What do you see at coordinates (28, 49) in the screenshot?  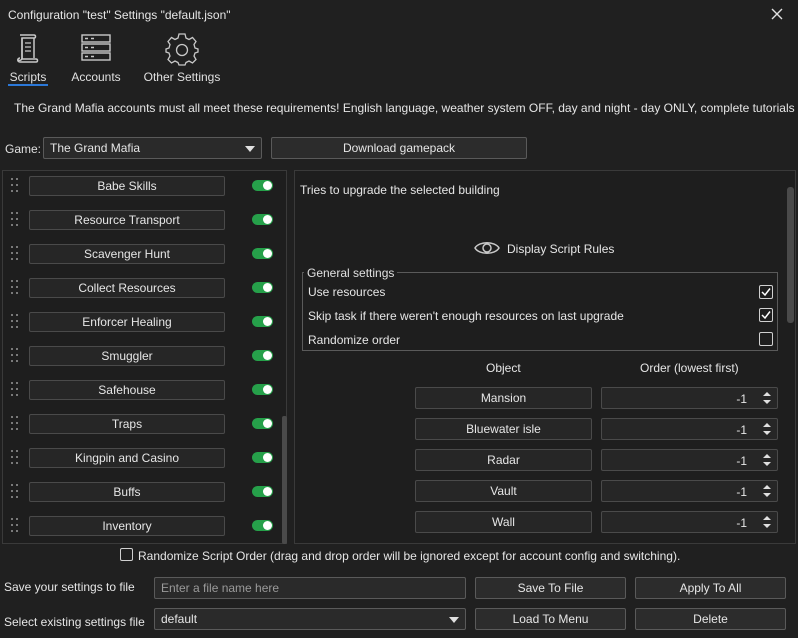 I see `scroll-icon` at bounding box center [28, 49].